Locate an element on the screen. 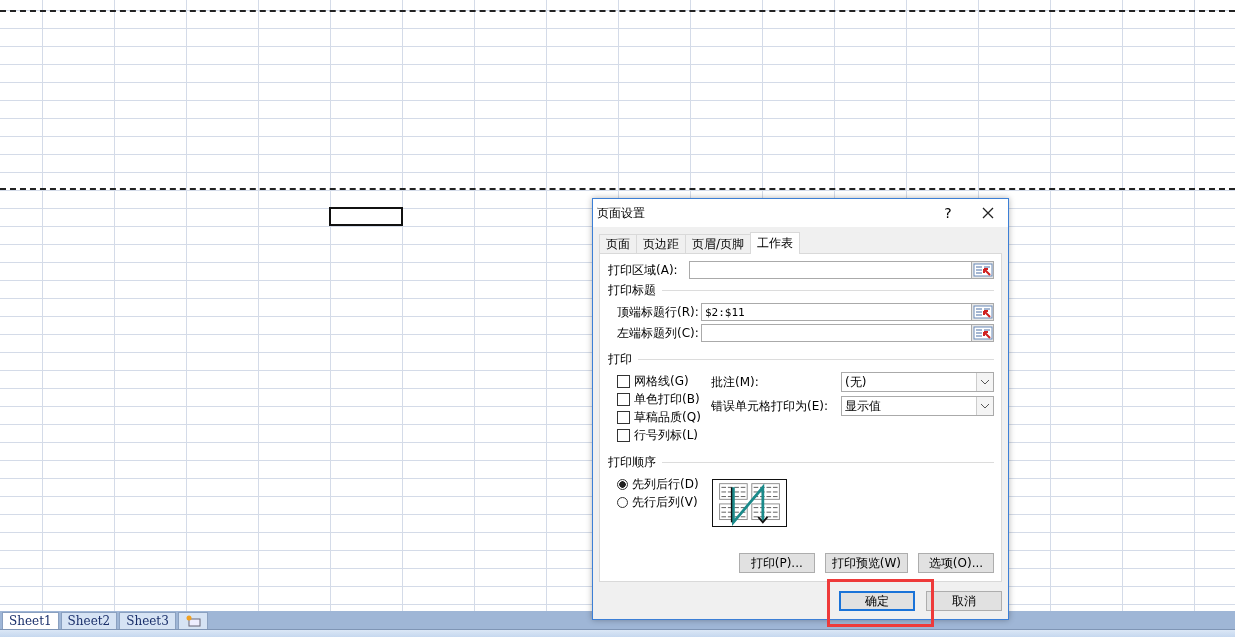 The image size is (1235, 637). field-label: 顶端标题行(R): is located at coordinates (658, 312).